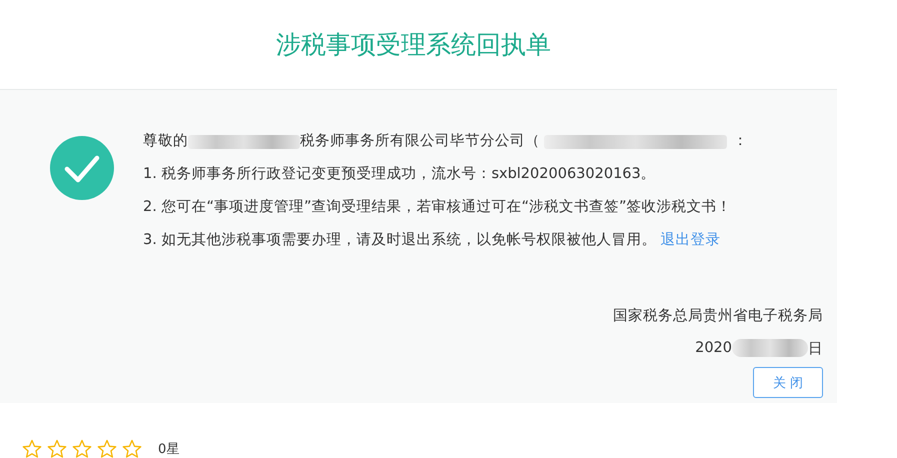  I want to click on logout-link: 退出登录, so click(690, 240).